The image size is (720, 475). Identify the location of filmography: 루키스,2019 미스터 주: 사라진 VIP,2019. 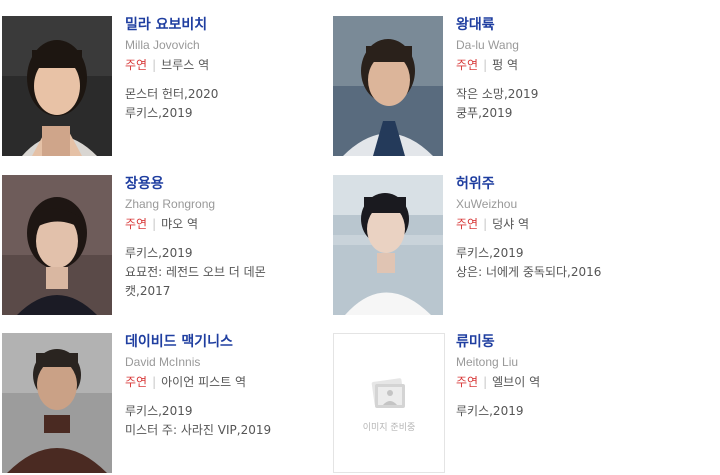
(227, 421).